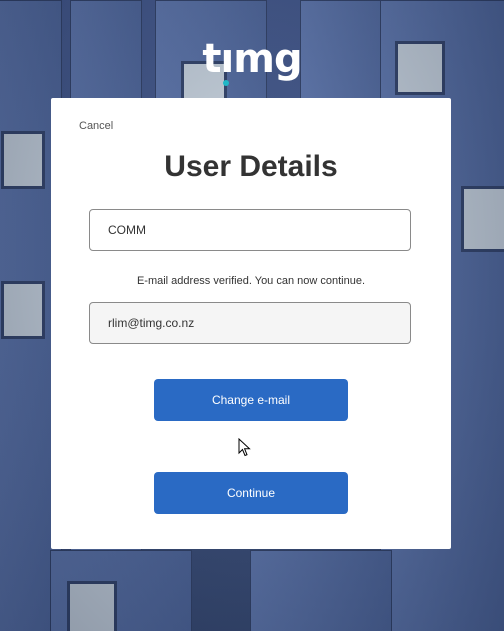 The width and height of the screenshot is (504, 631). What do you see at coordinates (251, 493) in the screenshot?
I see `continue-button: Continue` at bounding box center [251, 493].